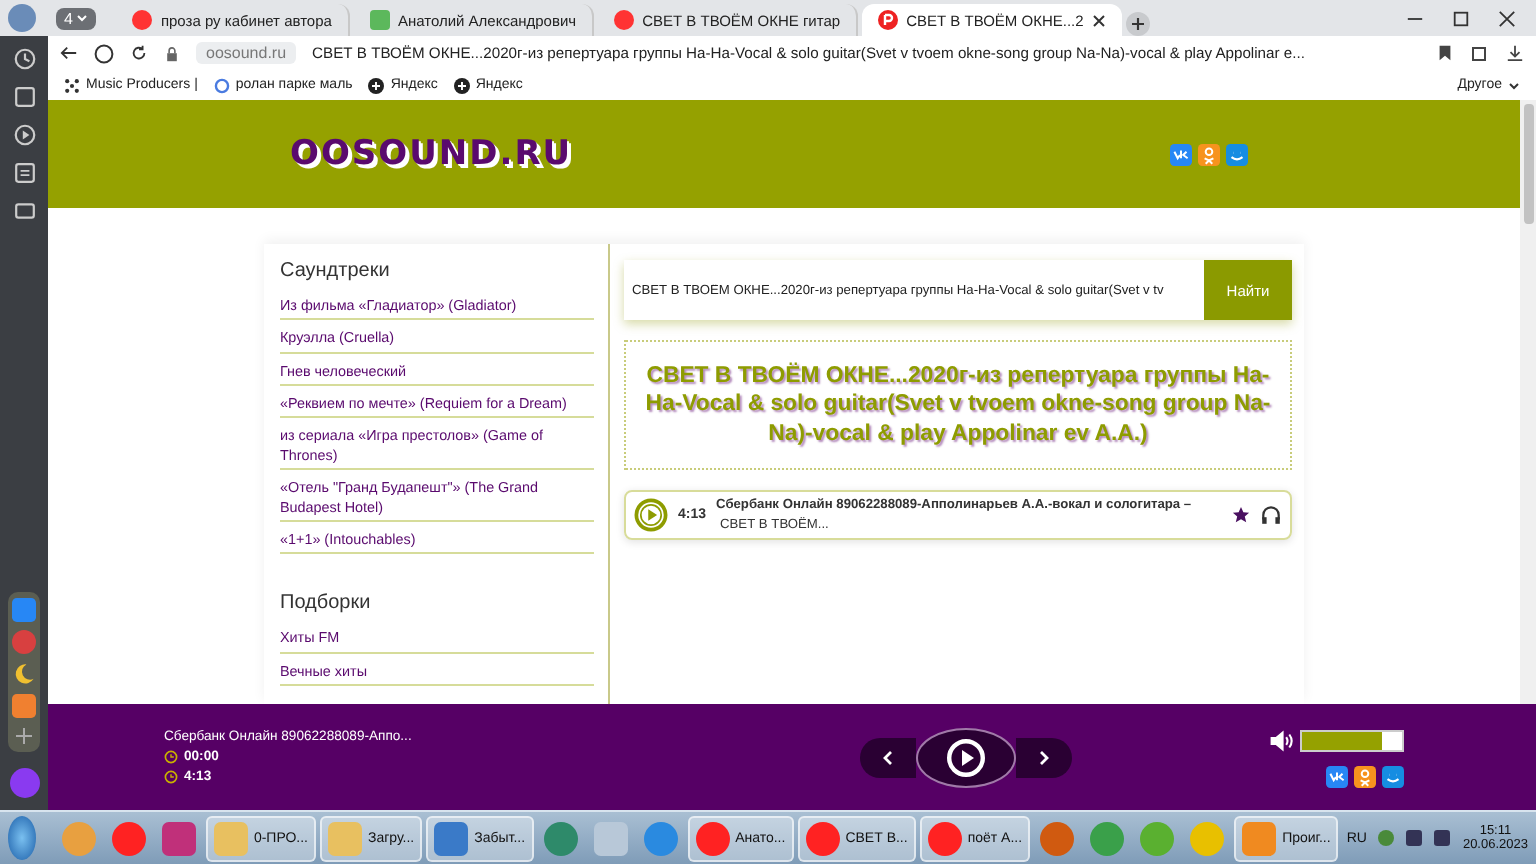 This screenshot has height=864, width=1536. What do you see at coordinates (24, 736) in the screenshot?
I see `plus-icon` at bounding box center [24, 736].